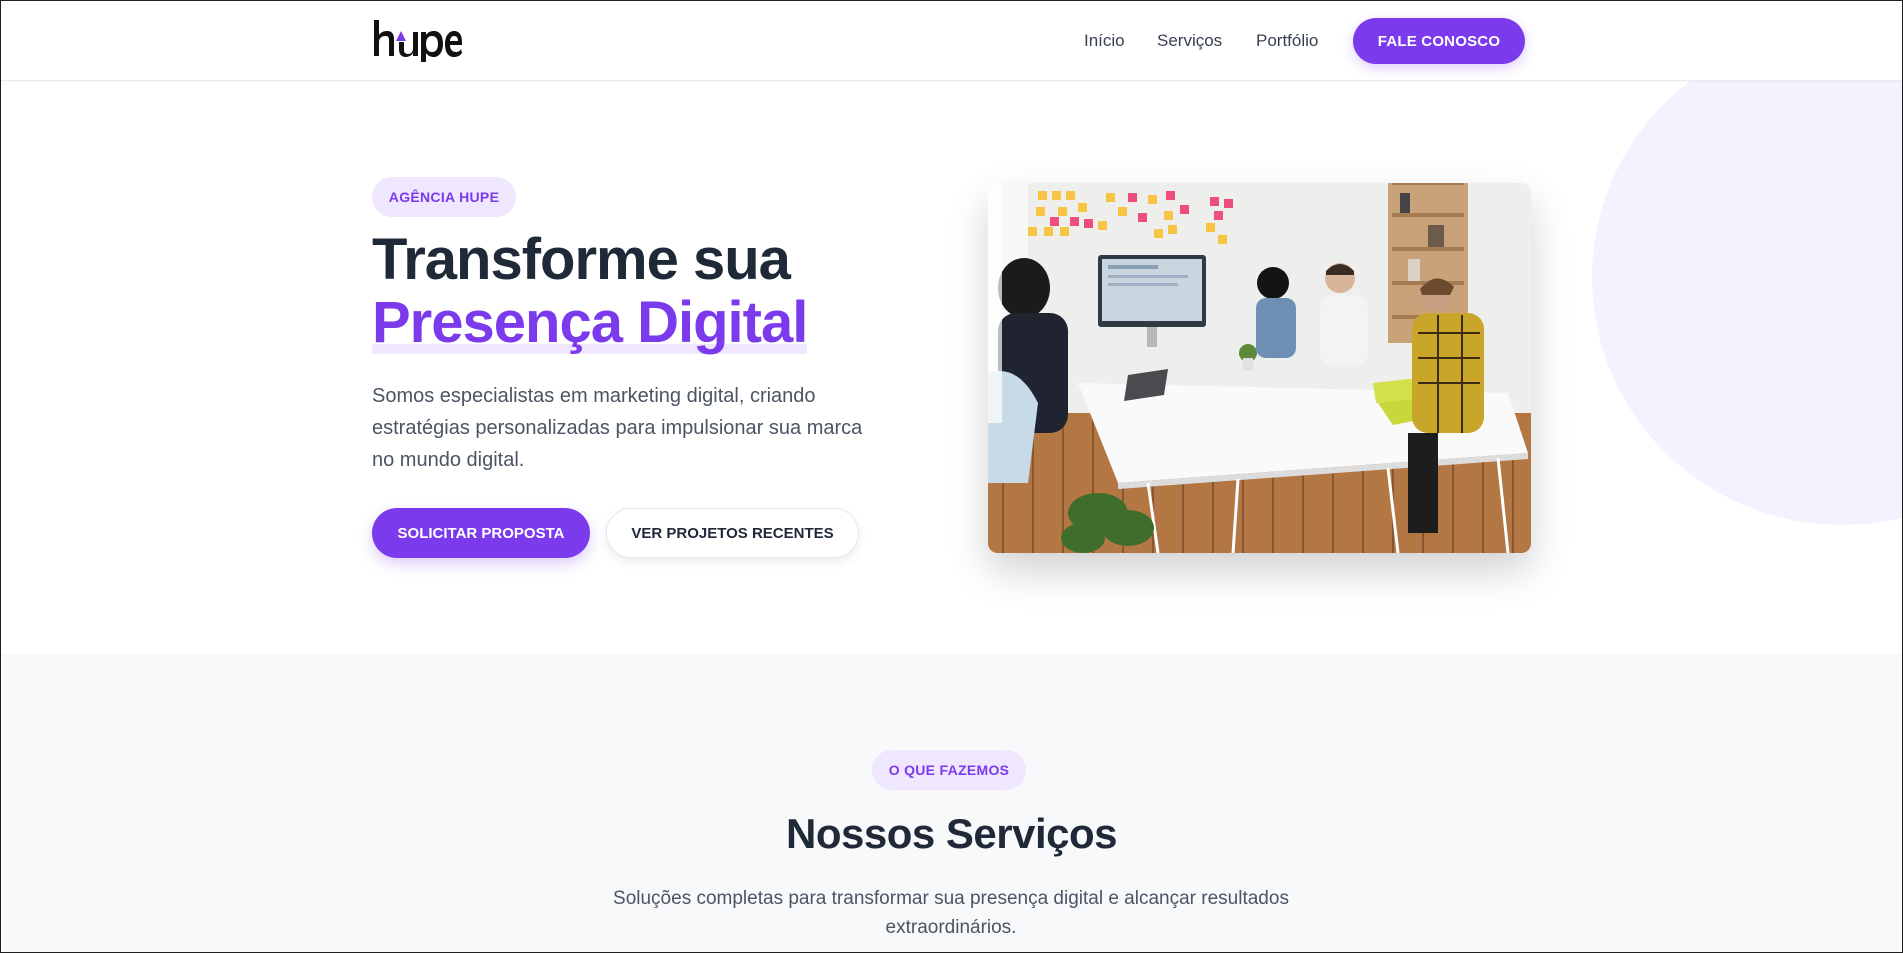  What do you see at coordinates (951, 833) in the screenshot?
I see `services-title: Nossos Serviços` at bounding box center [951, 833].